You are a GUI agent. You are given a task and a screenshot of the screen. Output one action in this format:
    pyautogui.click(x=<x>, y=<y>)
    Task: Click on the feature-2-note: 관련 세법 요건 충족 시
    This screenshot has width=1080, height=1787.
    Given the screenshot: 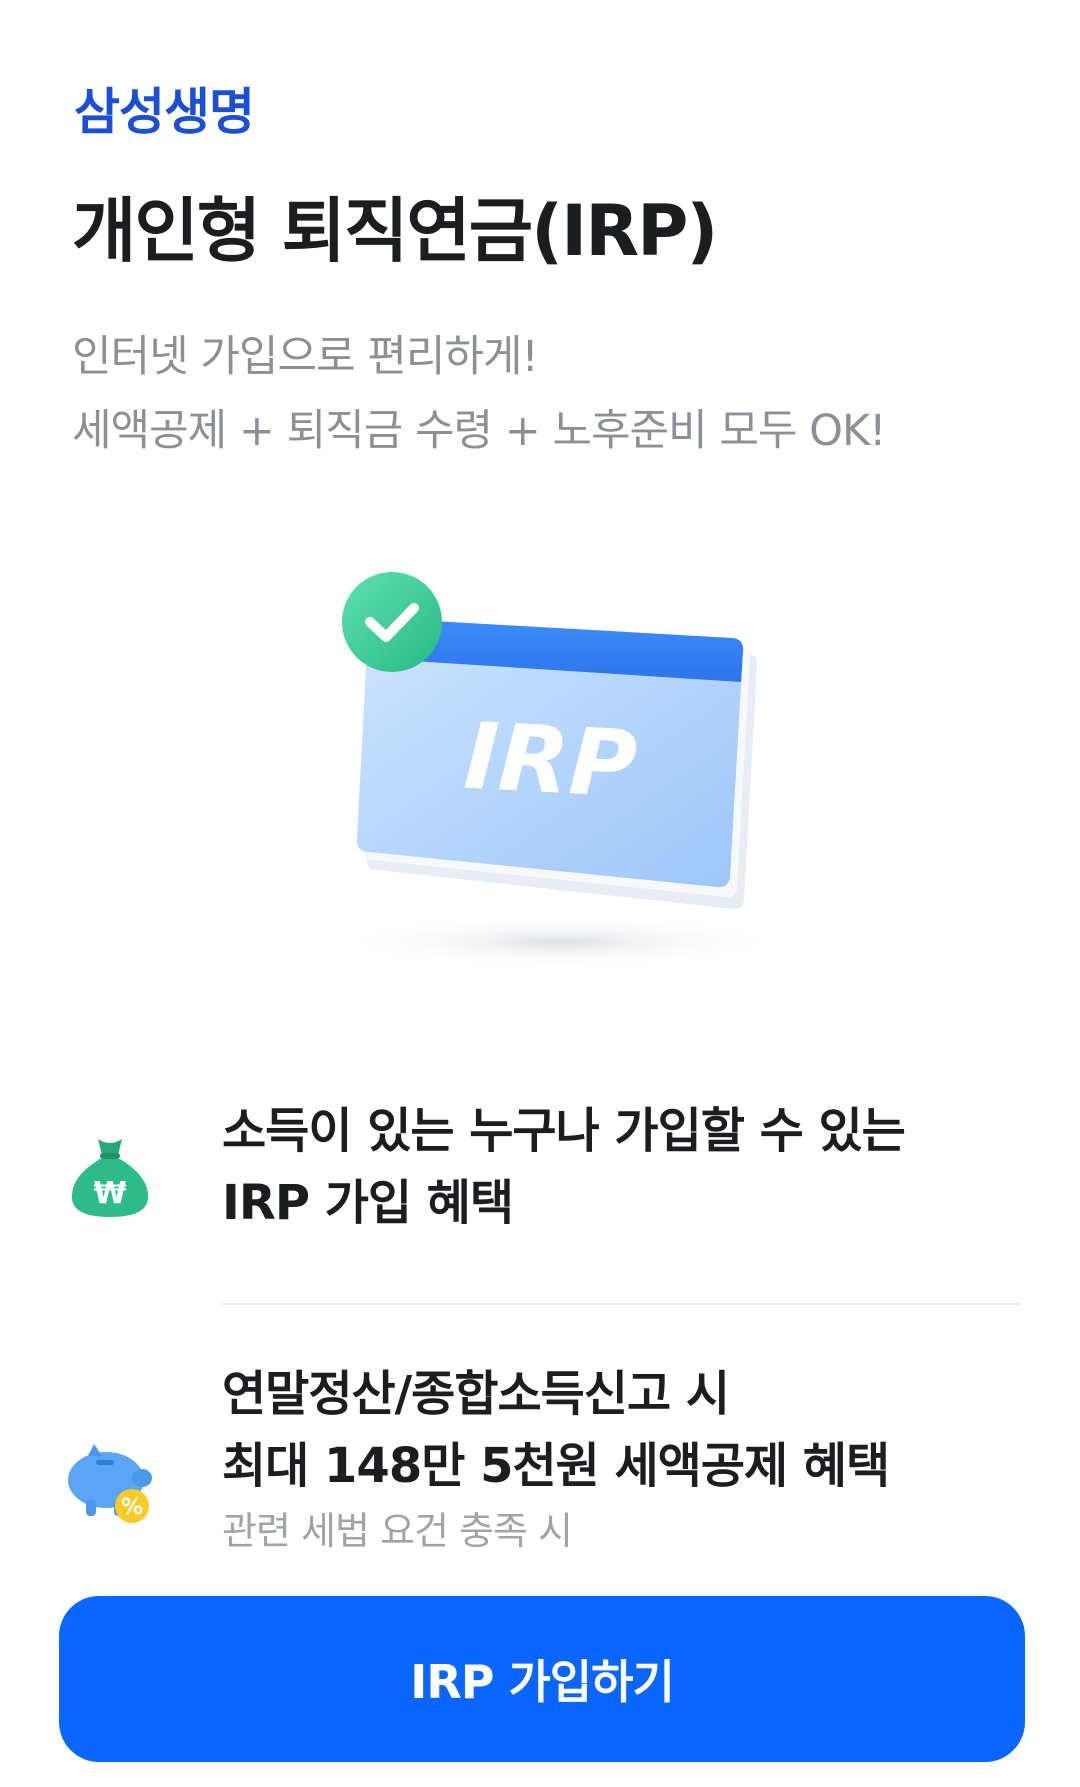 What is the action you would take?
    pyautogui.click(x=397, y=1531)
    